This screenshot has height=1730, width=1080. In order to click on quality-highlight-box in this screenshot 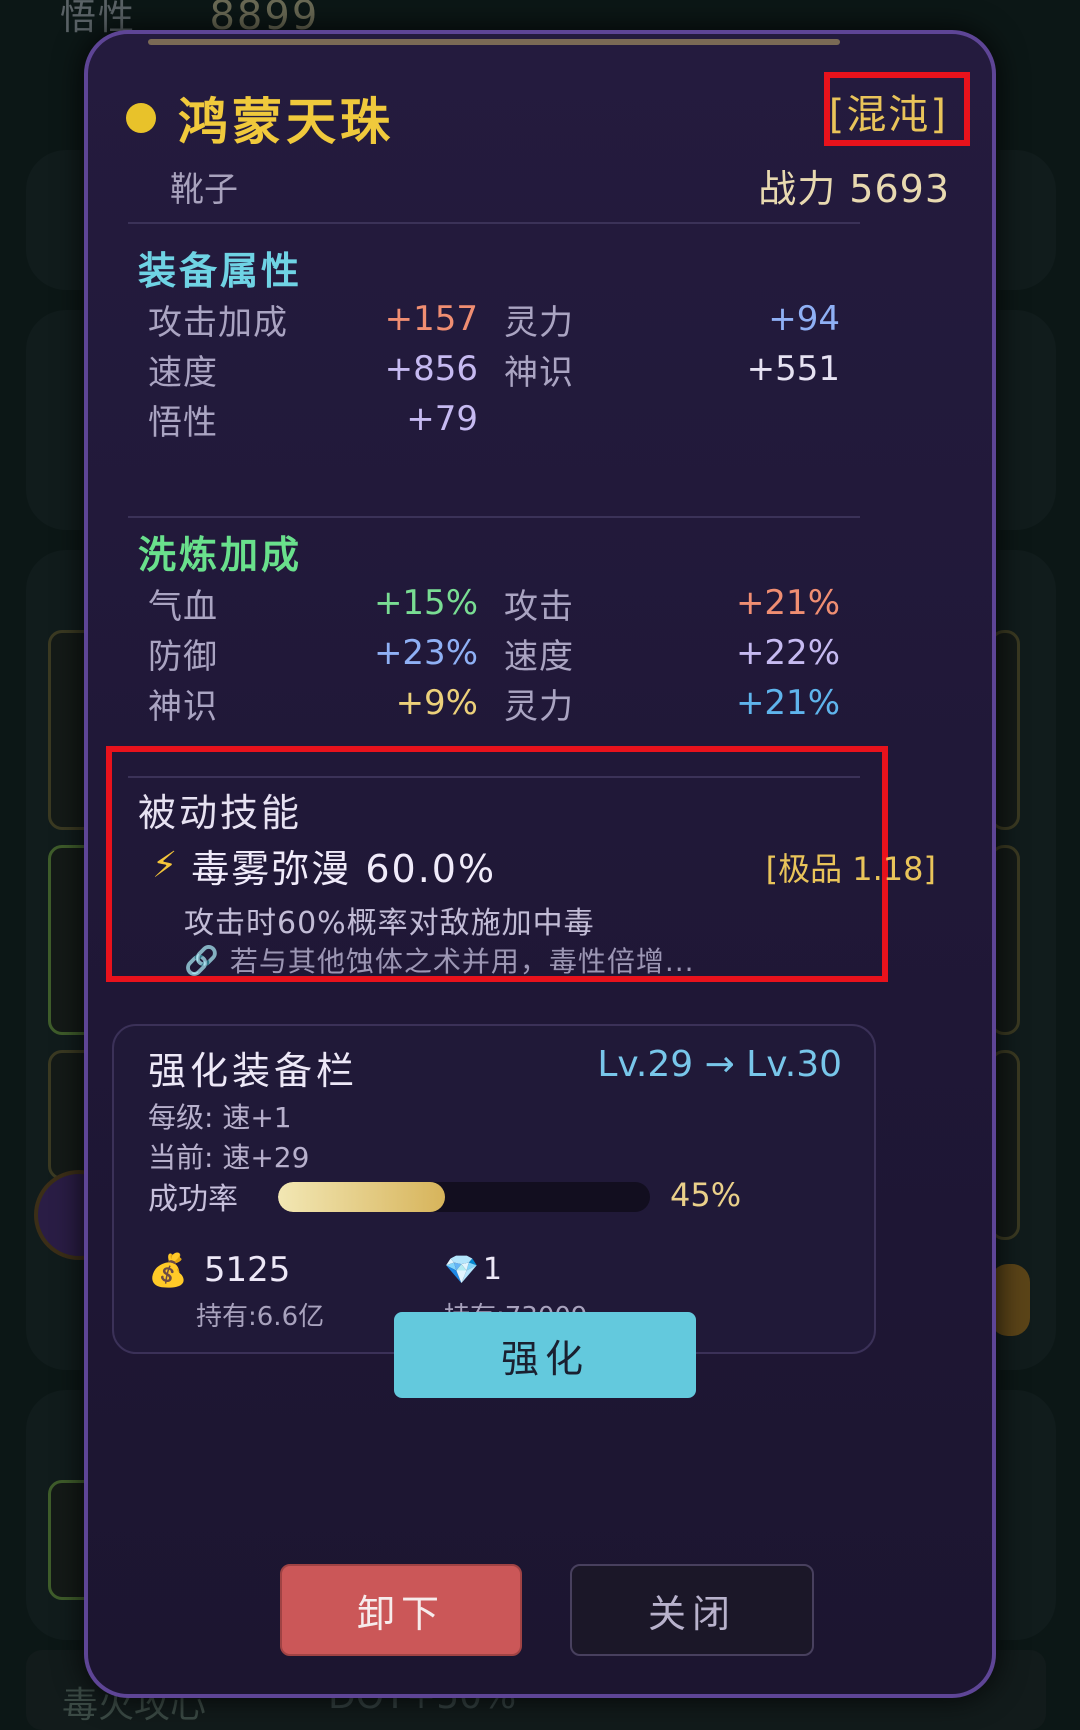, I will do `click(897, 109)`.